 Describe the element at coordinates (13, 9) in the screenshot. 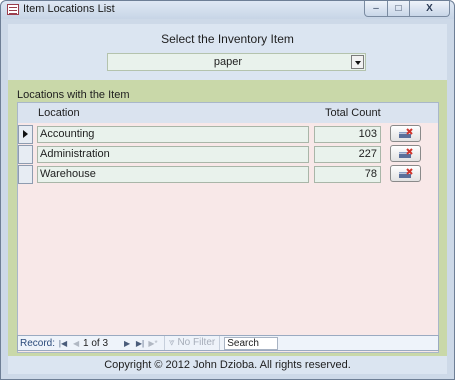

I see `form-icon` at that location.